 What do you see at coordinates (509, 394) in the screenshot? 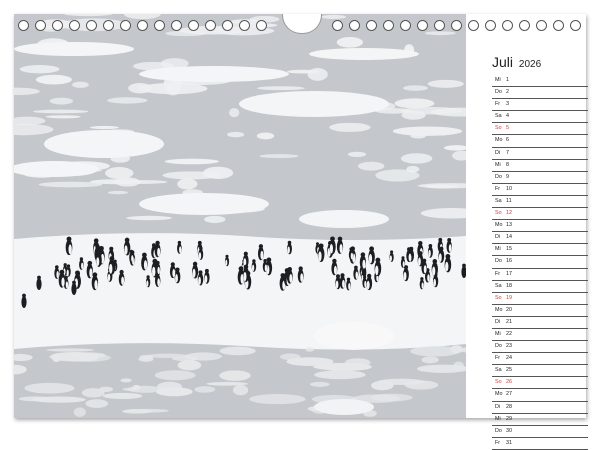
I see `day-number: 27` at bounding box center [509, 394].